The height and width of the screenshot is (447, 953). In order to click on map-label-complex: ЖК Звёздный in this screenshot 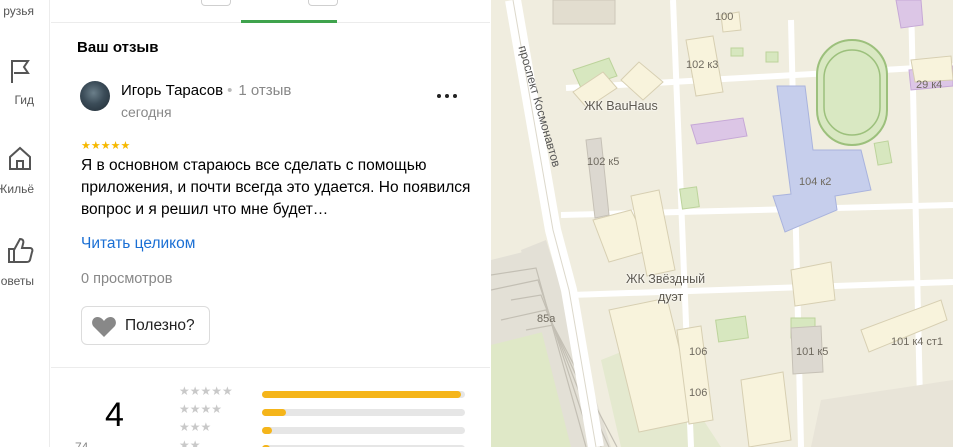, I will do `click(666, 279)`.